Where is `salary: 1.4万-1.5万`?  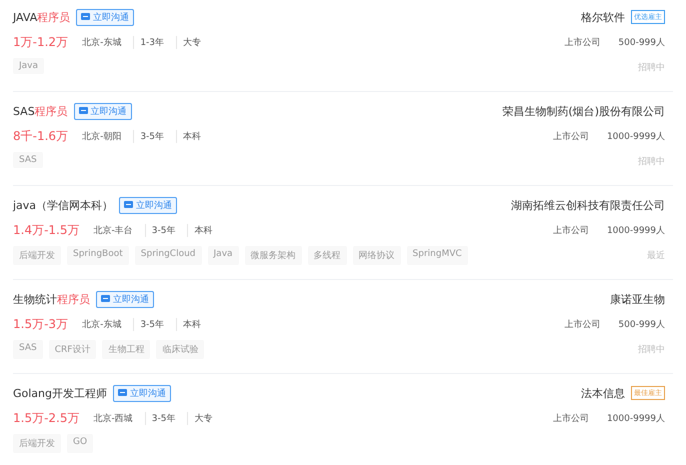 salary: 1.4万-1.5万 is located at coordinates (46, 230).